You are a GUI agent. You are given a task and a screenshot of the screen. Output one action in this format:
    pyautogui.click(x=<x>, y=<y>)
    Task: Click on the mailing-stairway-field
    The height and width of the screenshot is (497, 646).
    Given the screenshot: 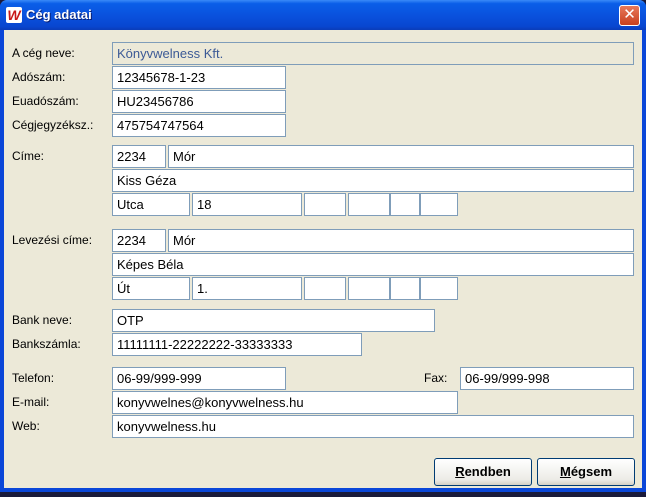 What is the action you would take?
    pyautogui.click(x=369, y=288)
    